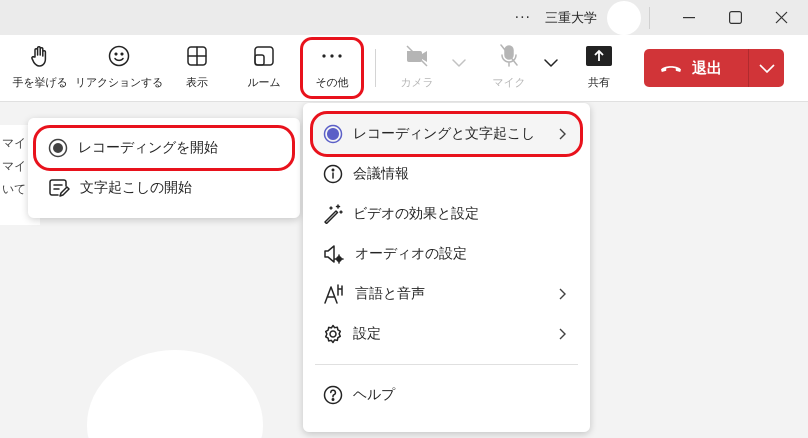  What do you see at coordinates (446, 254) in the screenshot?
I see `menu-item: オーディオの設定` at bounding box center [446, 254].